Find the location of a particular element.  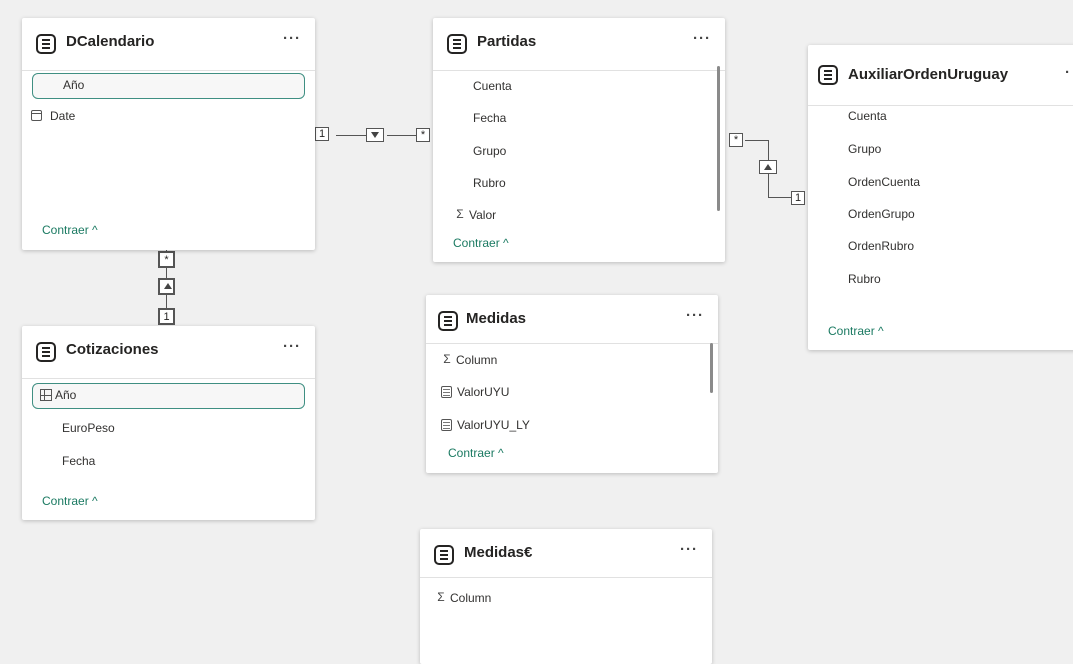

table-title: Cotizaciones is located at coordinates (112, 349).